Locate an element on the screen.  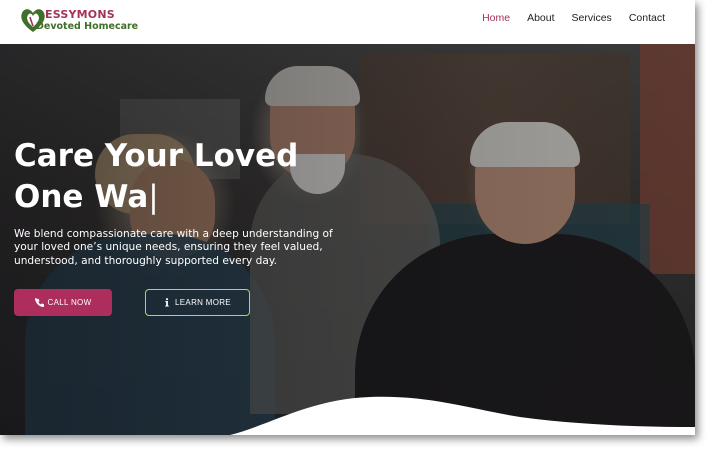
main-nav: Home About Services Contact is located at coordinates (565, 18).